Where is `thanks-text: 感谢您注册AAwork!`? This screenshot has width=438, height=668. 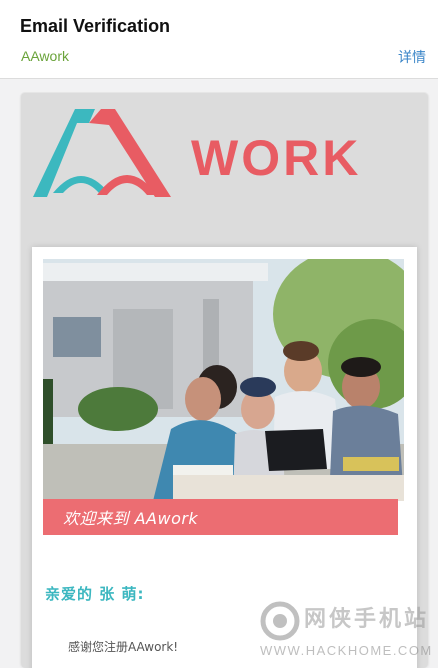 thanks-text: 感谢您注册AAwork! is located at coordinates (123, 647).